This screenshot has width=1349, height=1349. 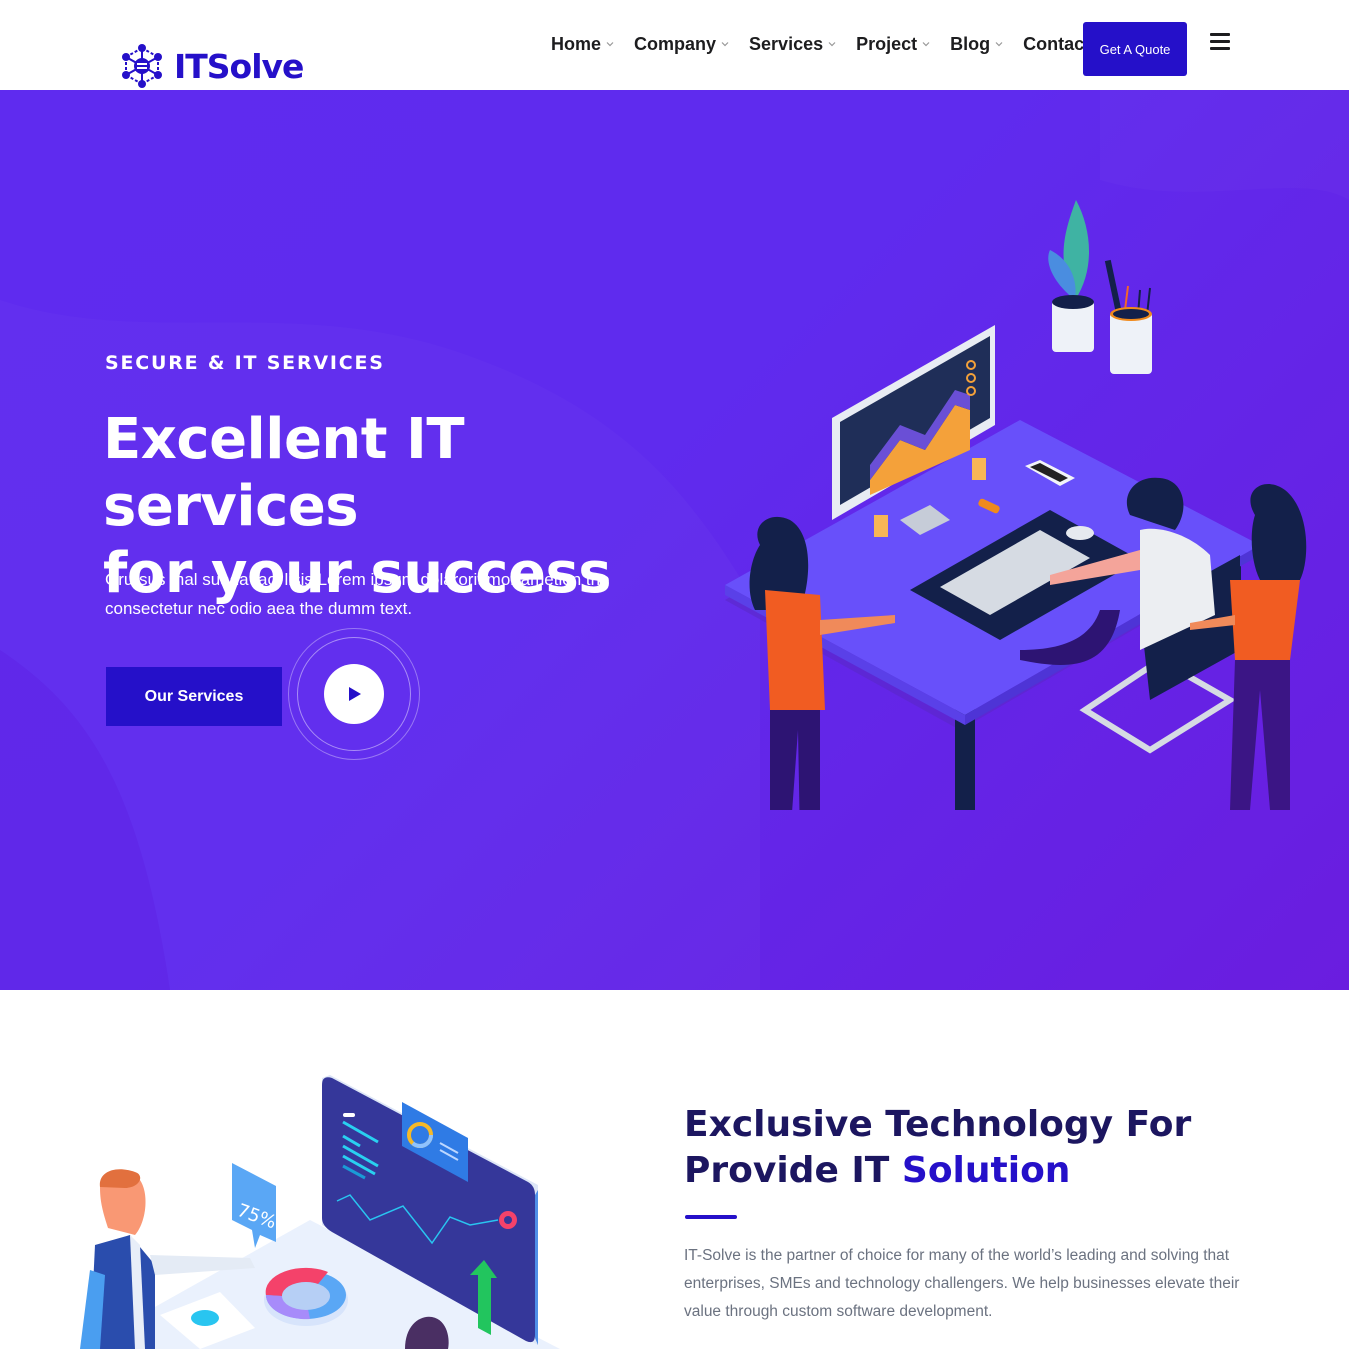 What do you see at coordinates (970, 43) in the screenshot?
I see `nav-label: Blog` at bounding box center [970, 43].